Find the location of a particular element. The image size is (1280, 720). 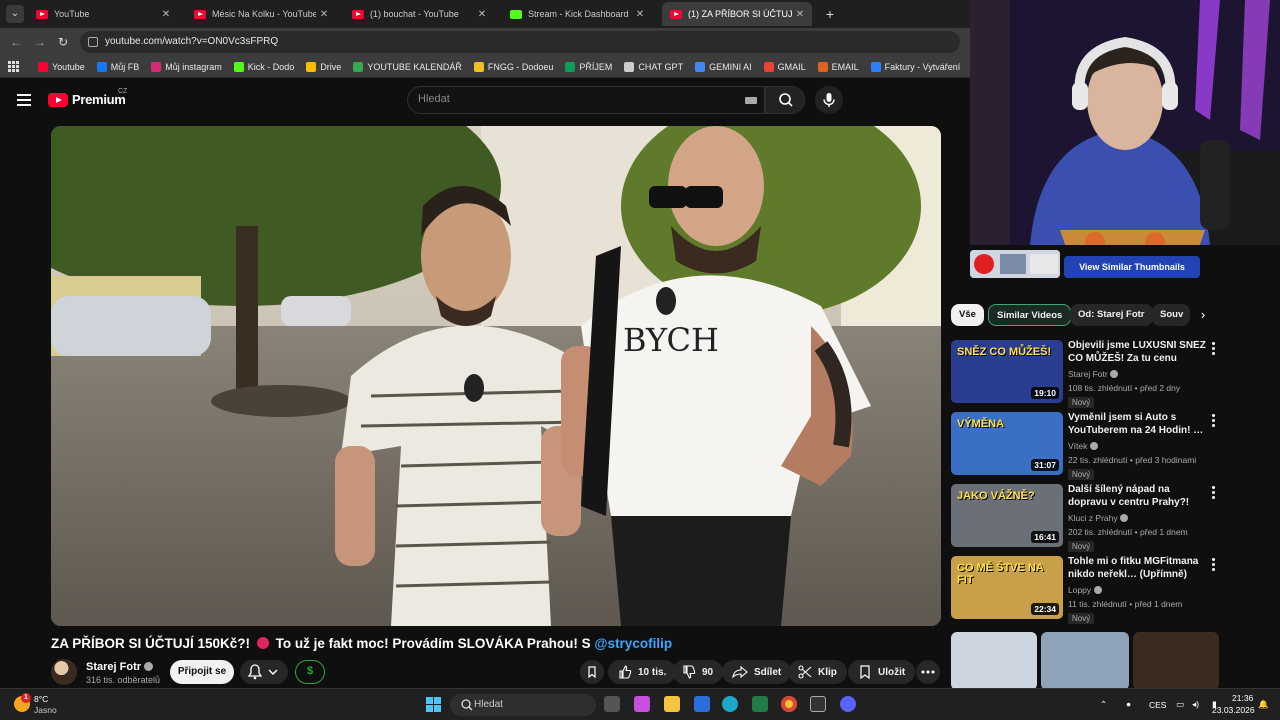

clock-date: 23.03.2026 is located at coordinates (1233, 710).